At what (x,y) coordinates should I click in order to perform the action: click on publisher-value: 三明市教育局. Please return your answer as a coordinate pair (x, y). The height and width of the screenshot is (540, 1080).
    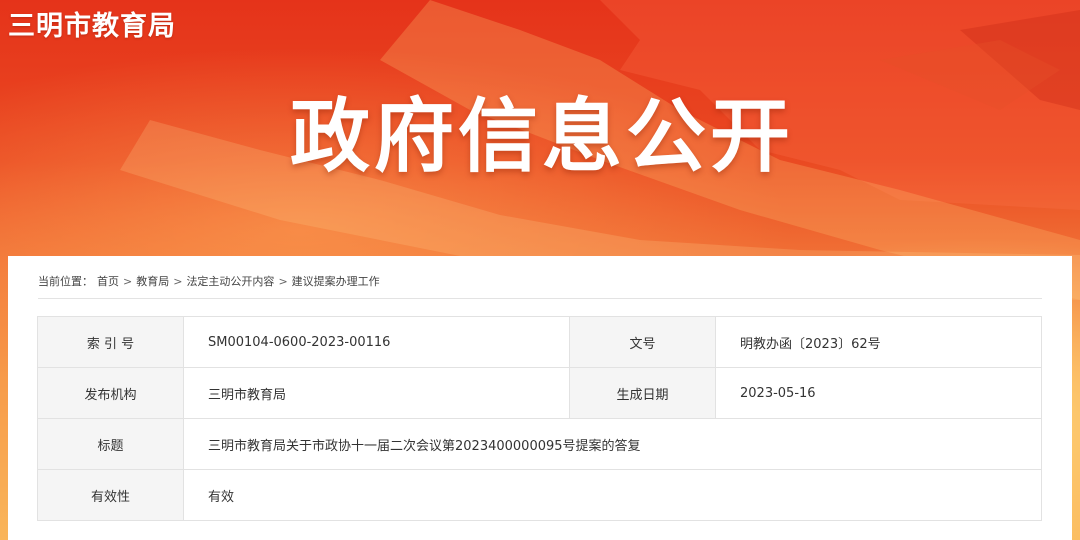
    Looking at the image, I should click on (376, 393).